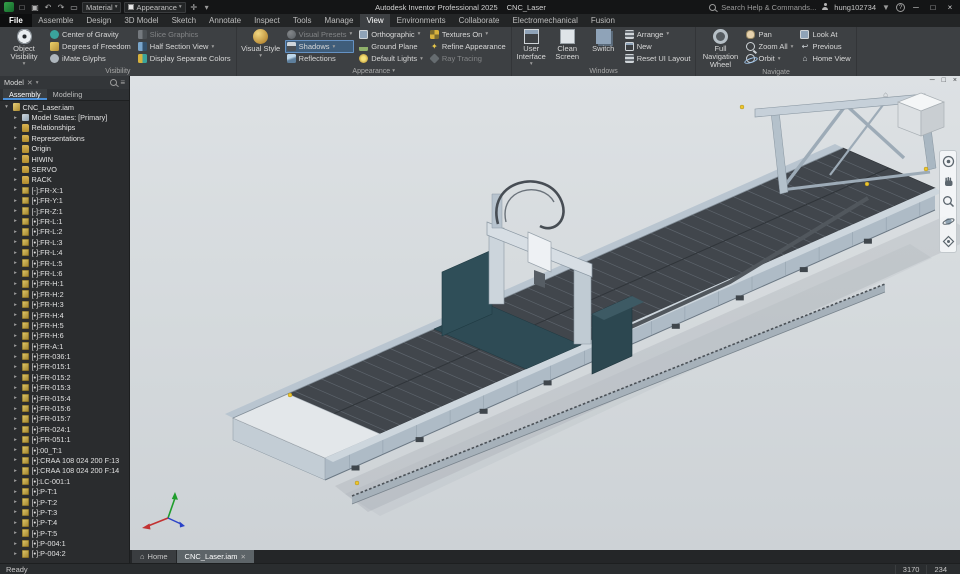 The width and height of the screenshot is (960, 574). What do you see at coordinates (64, 543) in the screenshot?
I see `tree-item: ▸ [•]:P-004:1` at bounding box center [64, 543].